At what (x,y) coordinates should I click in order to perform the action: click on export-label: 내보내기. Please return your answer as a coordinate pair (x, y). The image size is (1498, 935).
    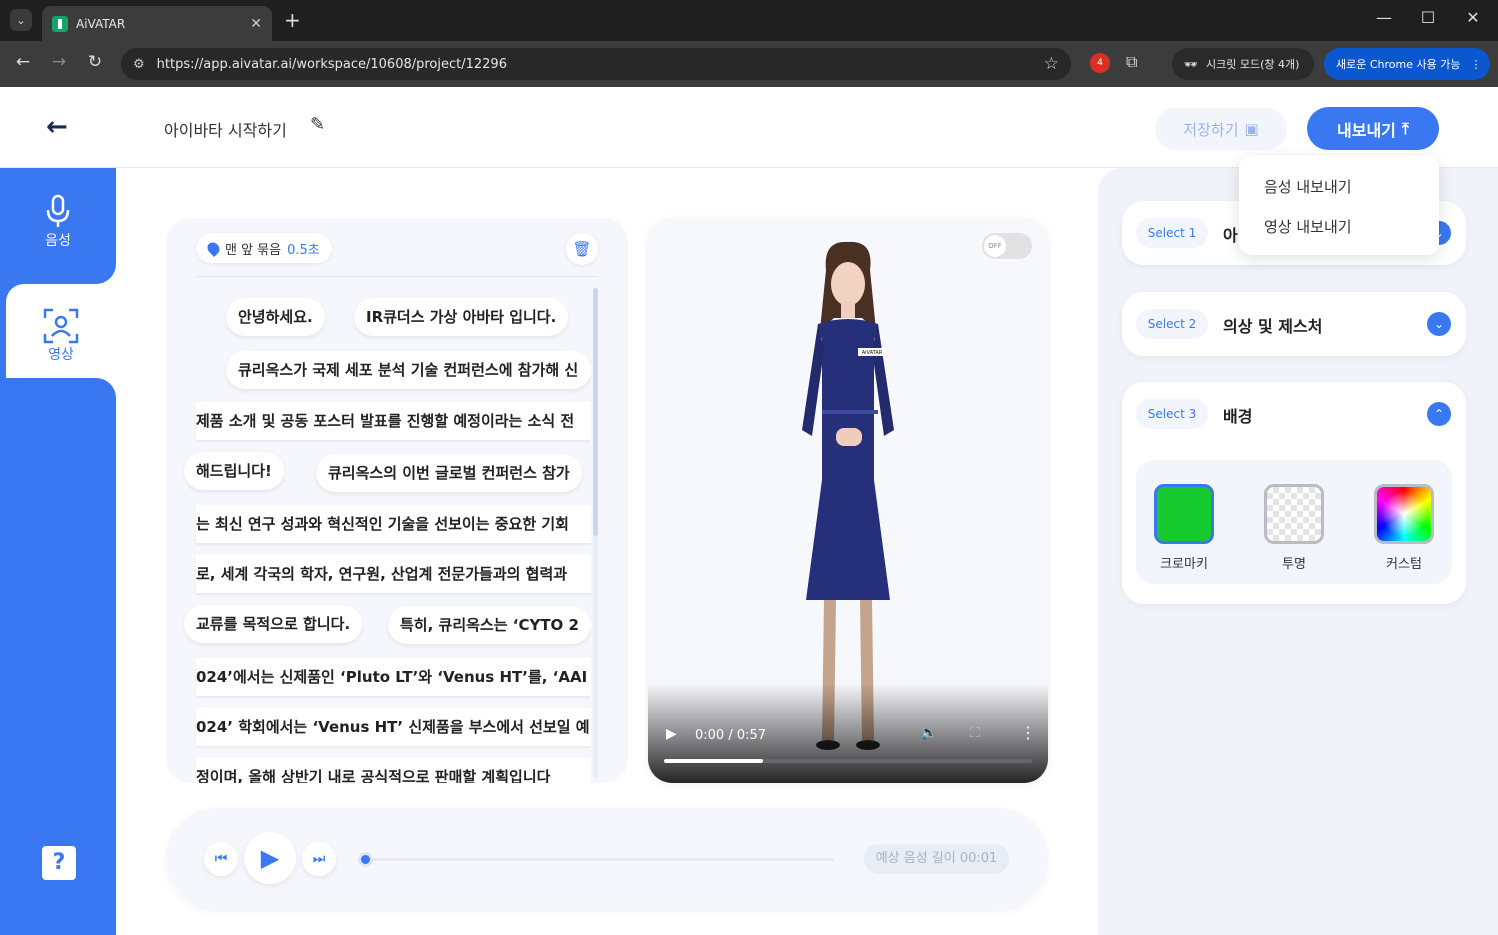
    Looking at the image, I should click on (1366, 130).